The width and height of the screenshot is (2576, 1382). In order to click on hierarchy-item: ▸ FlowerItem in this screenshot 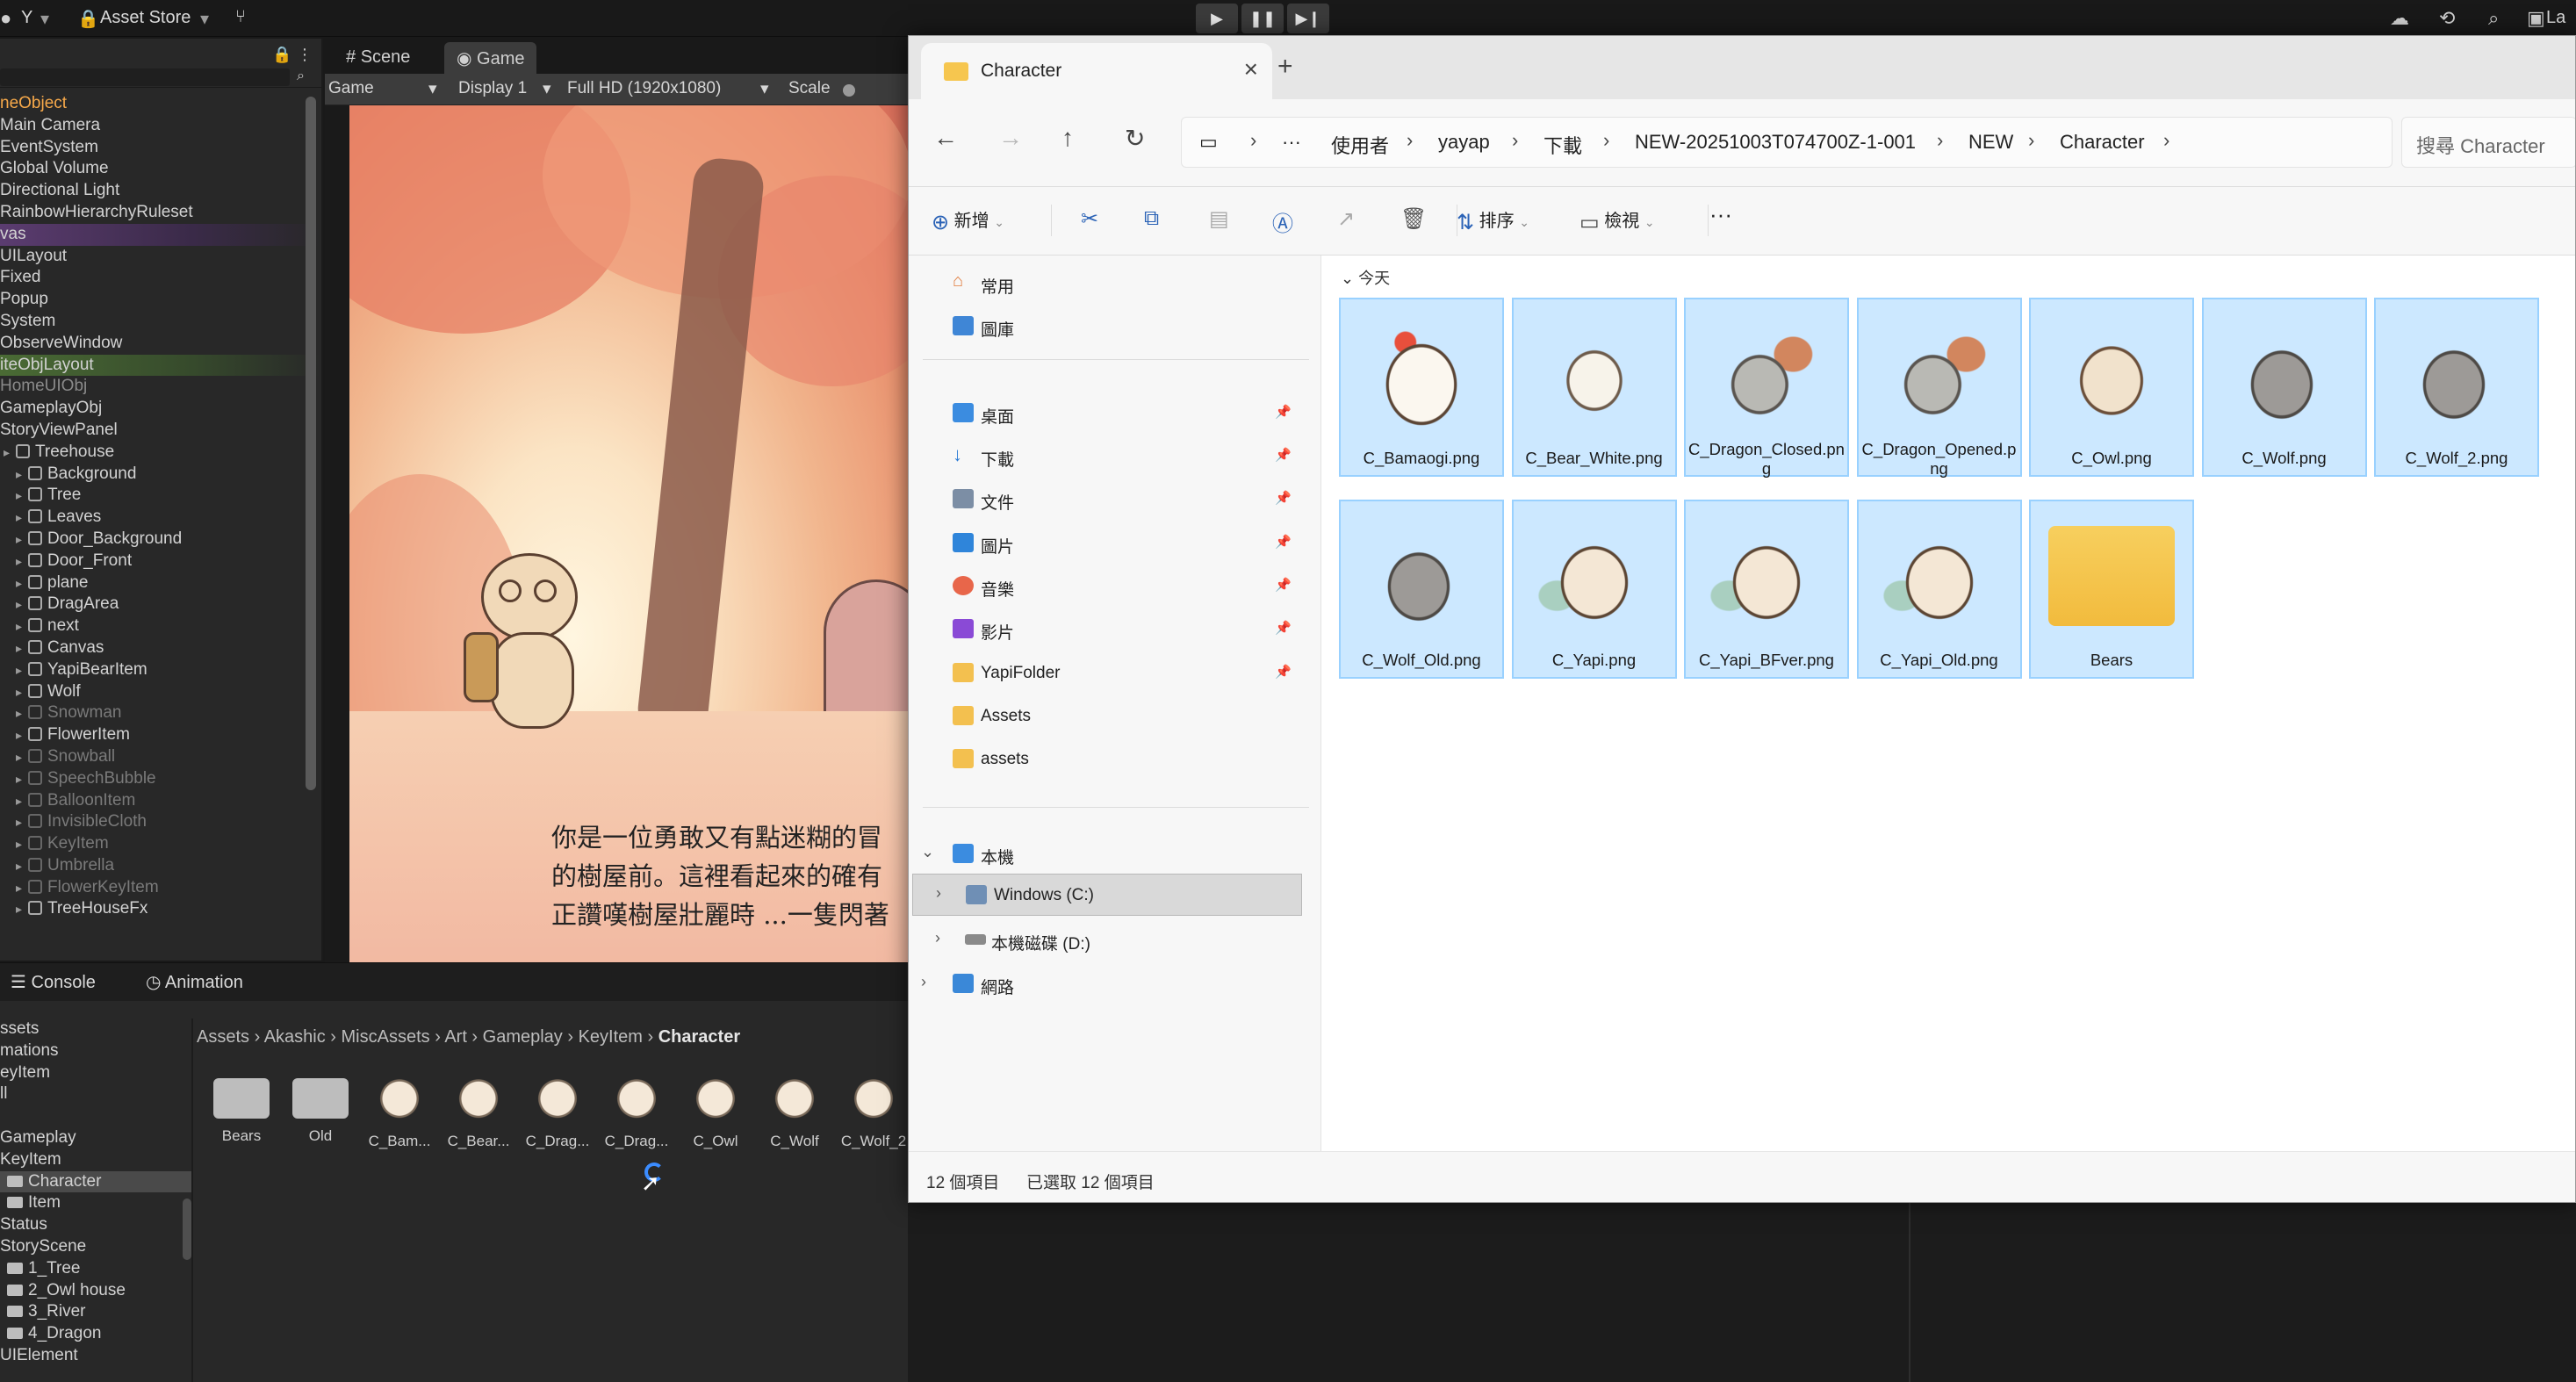, I will do `click(160, 735)`.